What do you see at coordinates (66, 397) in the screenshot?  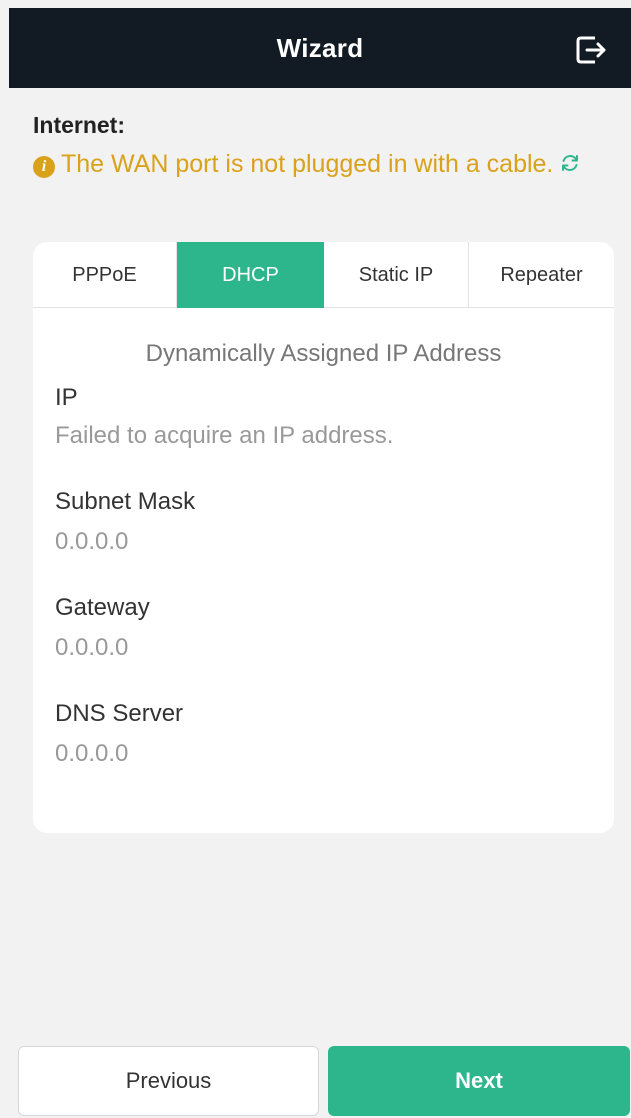 I see `ip-label: IP` at bounding box center [66, 397].